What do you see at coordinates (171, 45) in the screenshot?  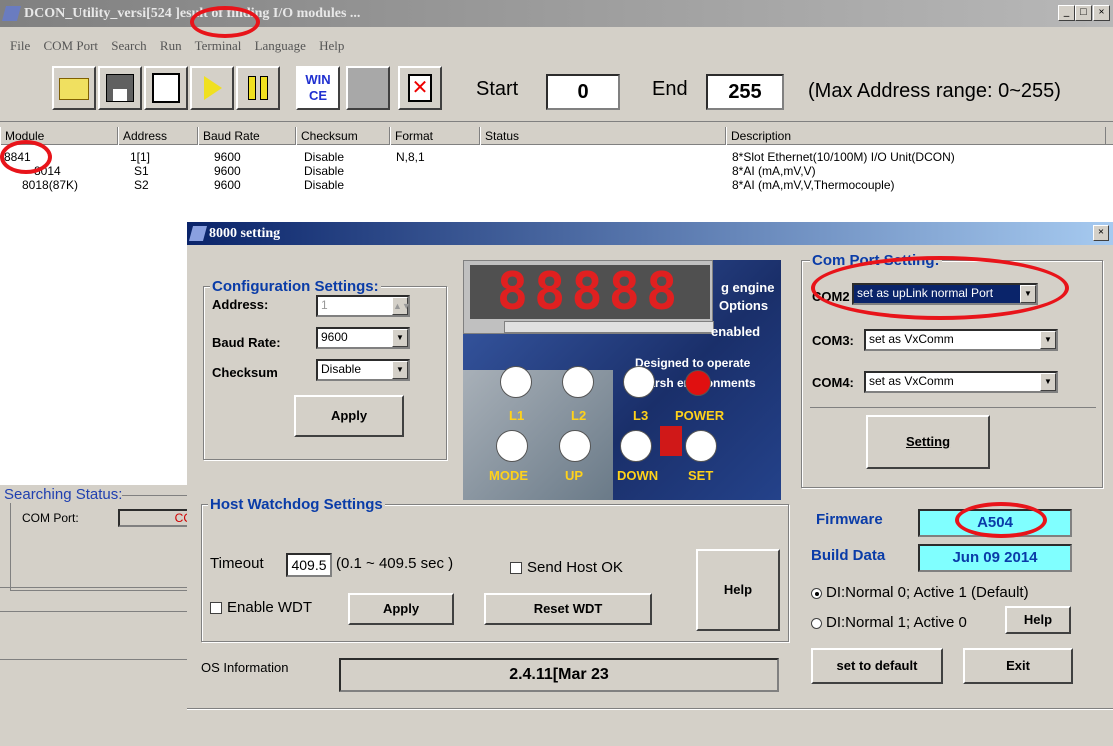 I see `menu-run: Run` at bounding box center [171, 45].